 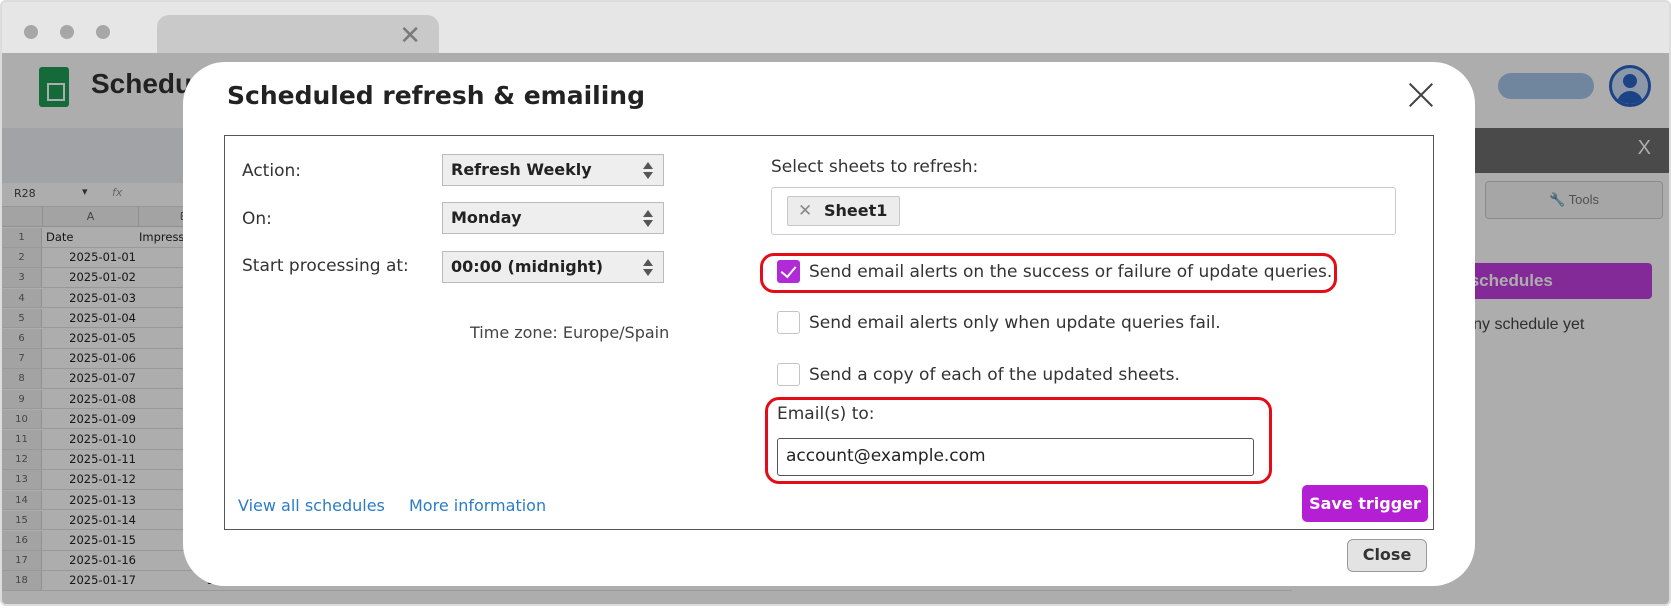 I want to click on browser-chrome: ✕, so click(x=835, y=27).